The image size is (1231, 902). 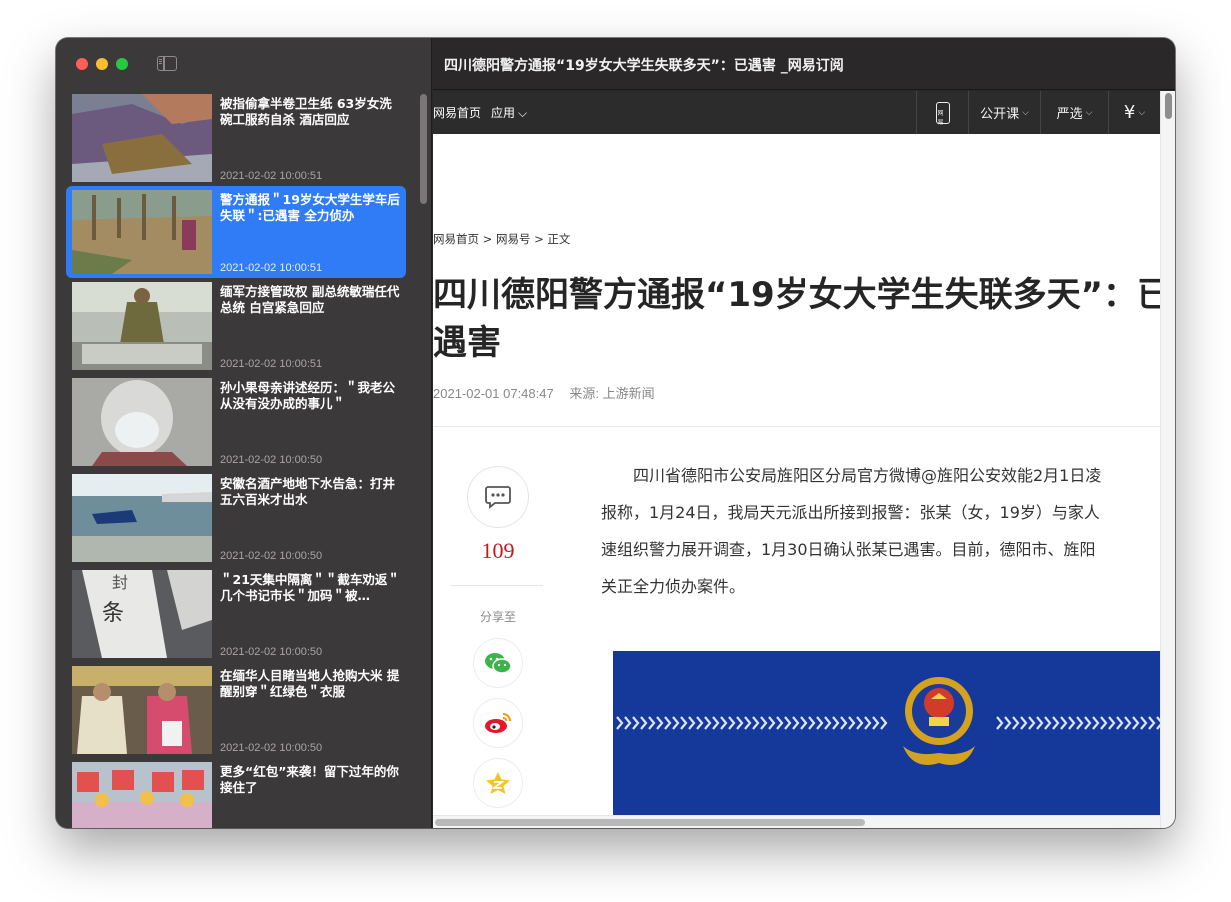 What do you see at coordinates (851, 475) in the screenshot?
I see `article-paragraph: 四川省德阳市公安局旌阳区分局官方微博@旌阳公安效能2月1日凌` at bounding box center [851, 475].